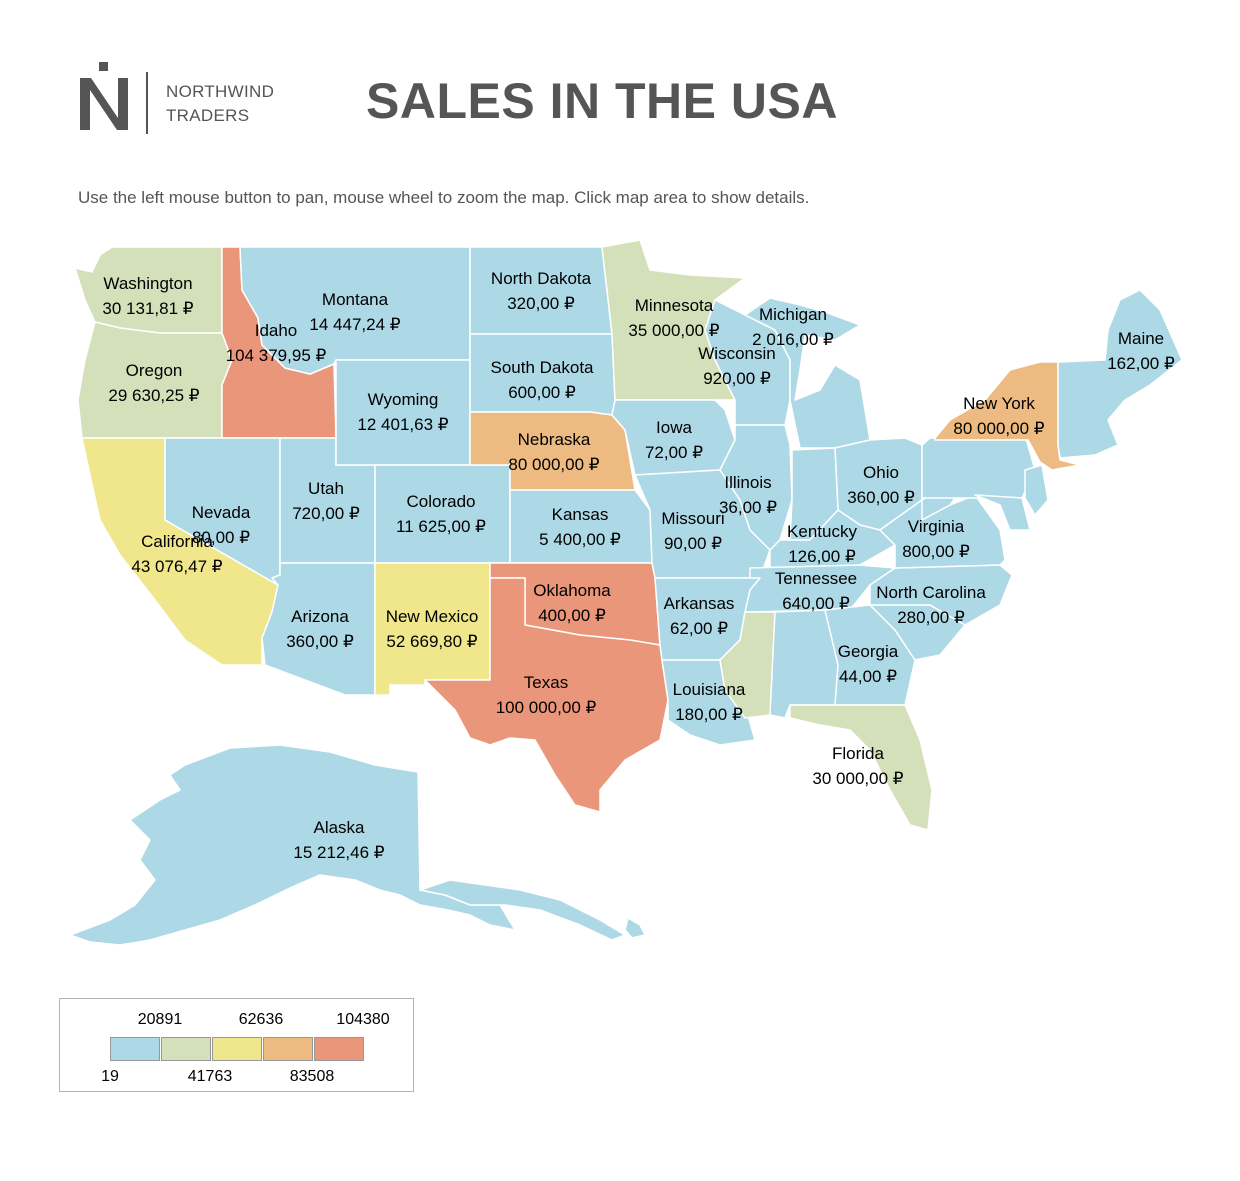  I want to click on legend-tick-top-3: 104380, so click(363, 1019).